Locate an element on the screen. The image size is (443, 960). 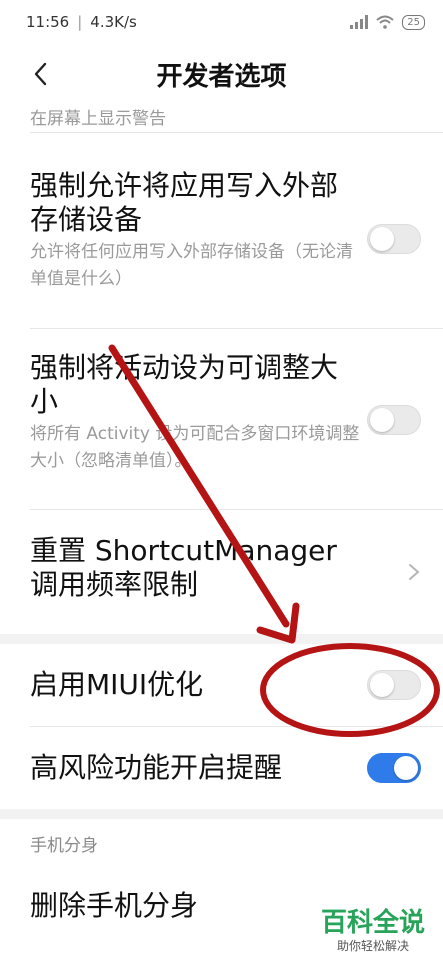
item-title: 重置 ShortcutManager 调用频率限制 is located at coordinates (183, 567).